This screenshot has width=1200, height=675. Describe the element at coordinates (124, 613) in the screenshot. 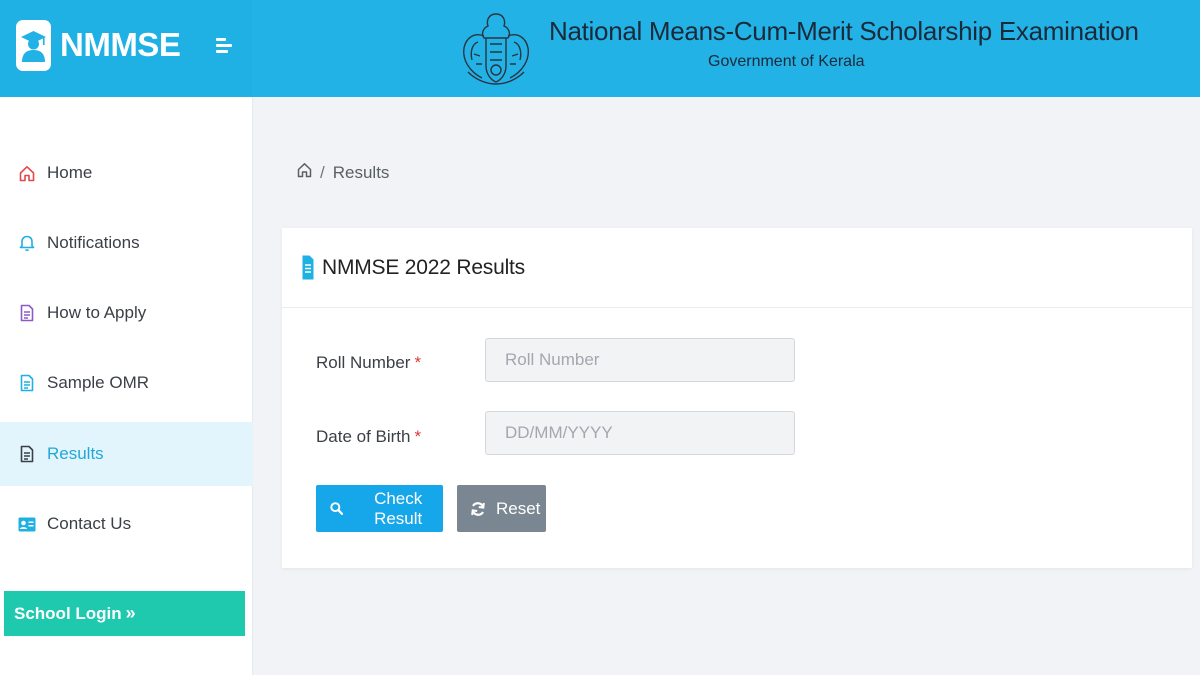

I see `school-login-button: School Login »` at that location.